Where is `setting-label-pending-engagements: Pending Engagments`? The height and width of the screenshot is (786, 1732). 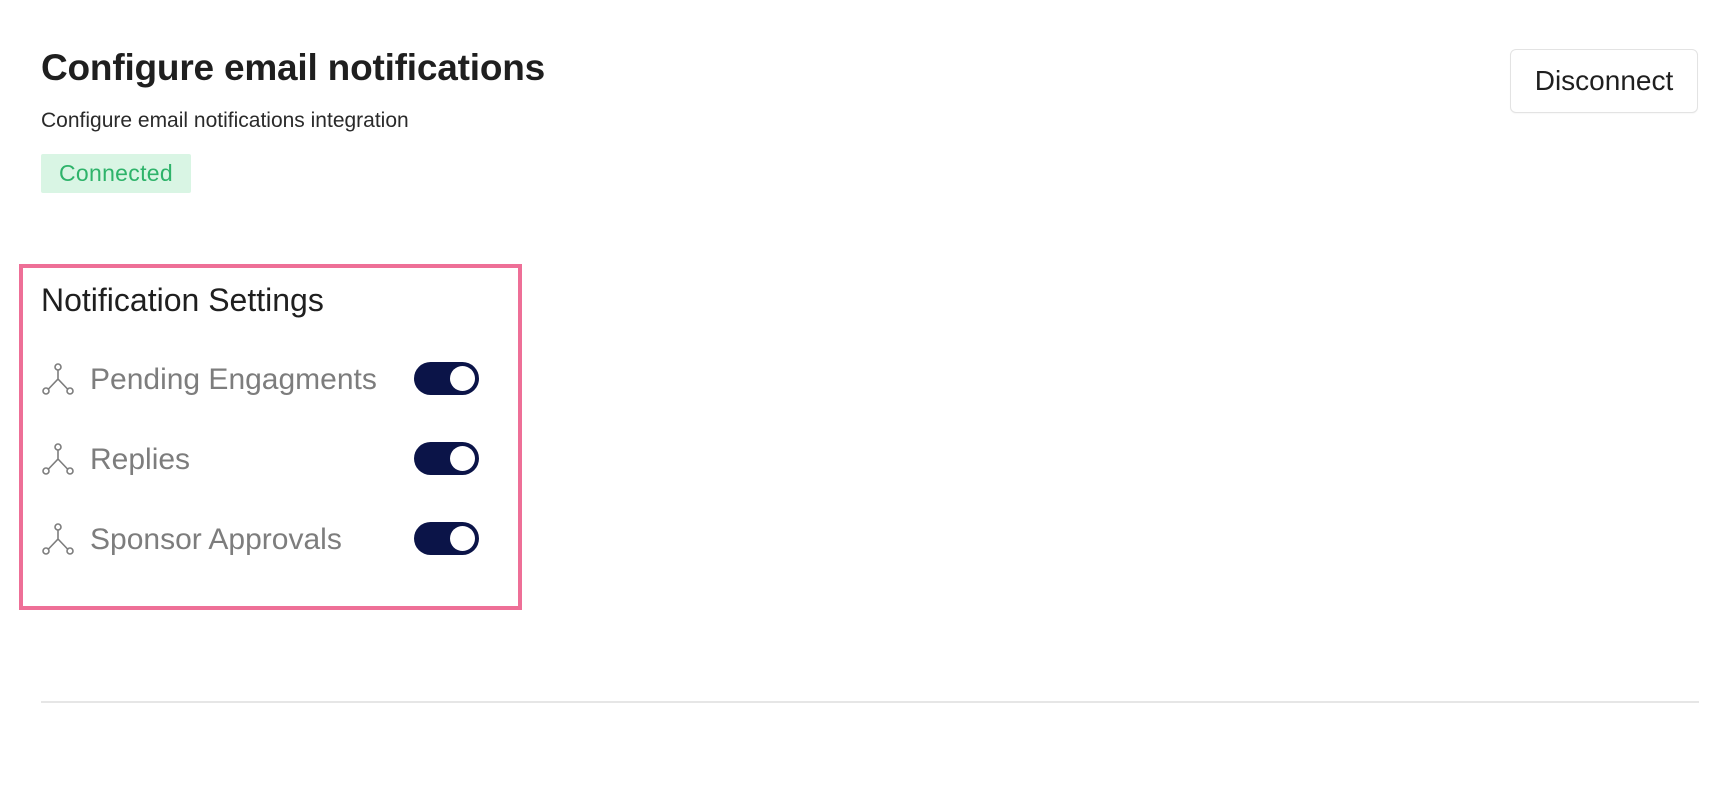 setting-label-pending-engagements: Pending Engagments is located at coordinates (233, 379).